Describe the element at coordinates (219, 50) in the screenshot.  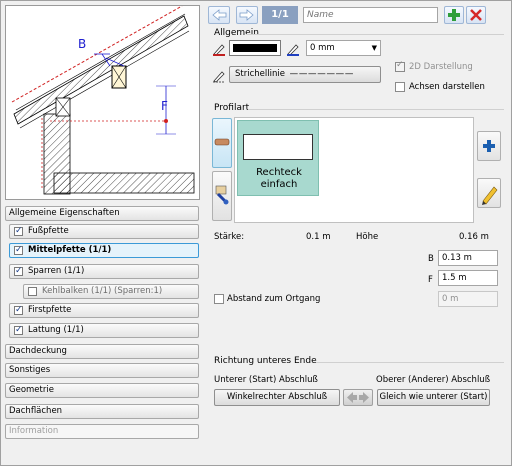
I see `pen-color-icon` at that location.